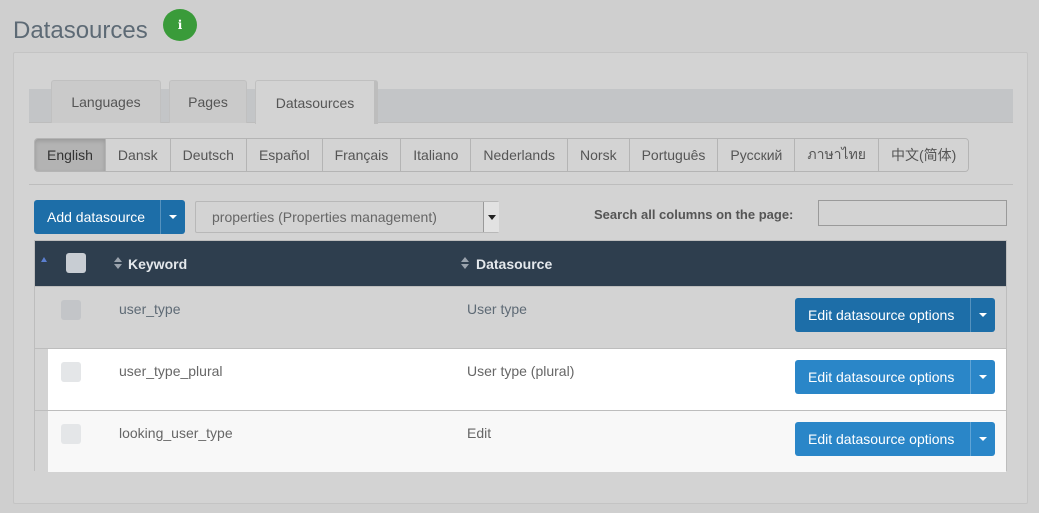 This screenshot has height=513, width=1039. What do you see at coordinates (44, 259) in the screenshot?
I see `sort-ascending-icon` at bounding box center [44, 259].